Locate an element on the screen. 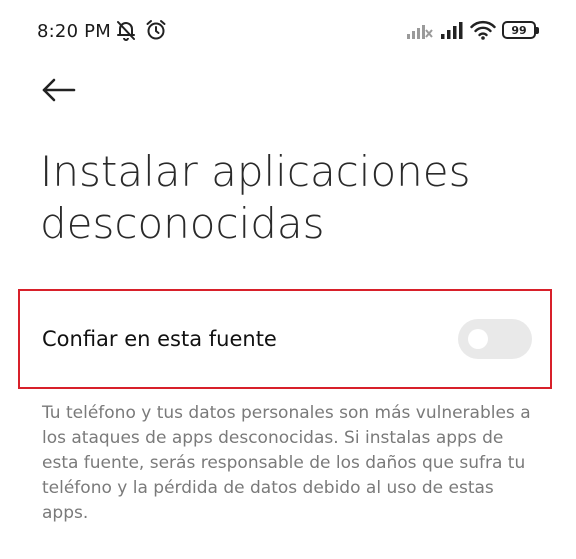 This screenshot has height=559, width=576. setting-label: Confiar en esta fuente is located at coordinates (159, 339).